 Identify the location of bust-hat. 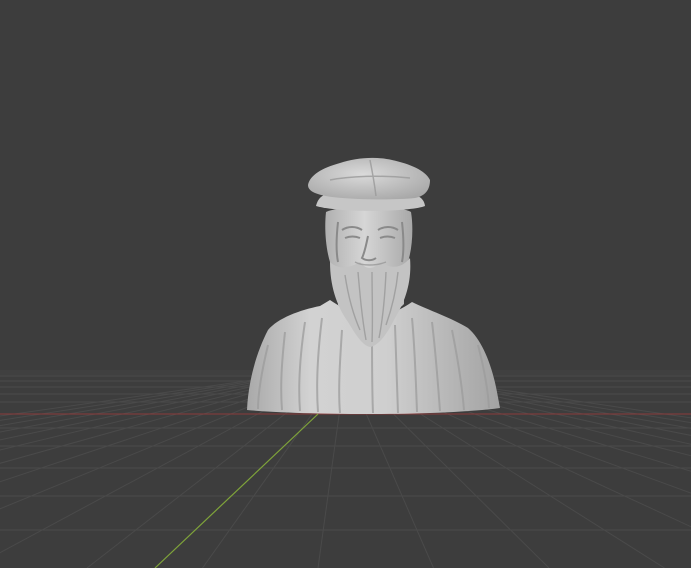
(369, 178).